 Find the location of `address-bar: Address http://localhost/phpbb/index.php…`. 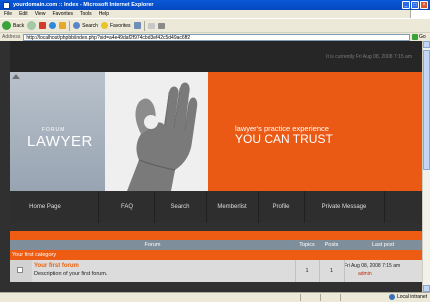

address-bar: Address http://localhost/phpbb/index.php… is located at coordinates (215, 36).